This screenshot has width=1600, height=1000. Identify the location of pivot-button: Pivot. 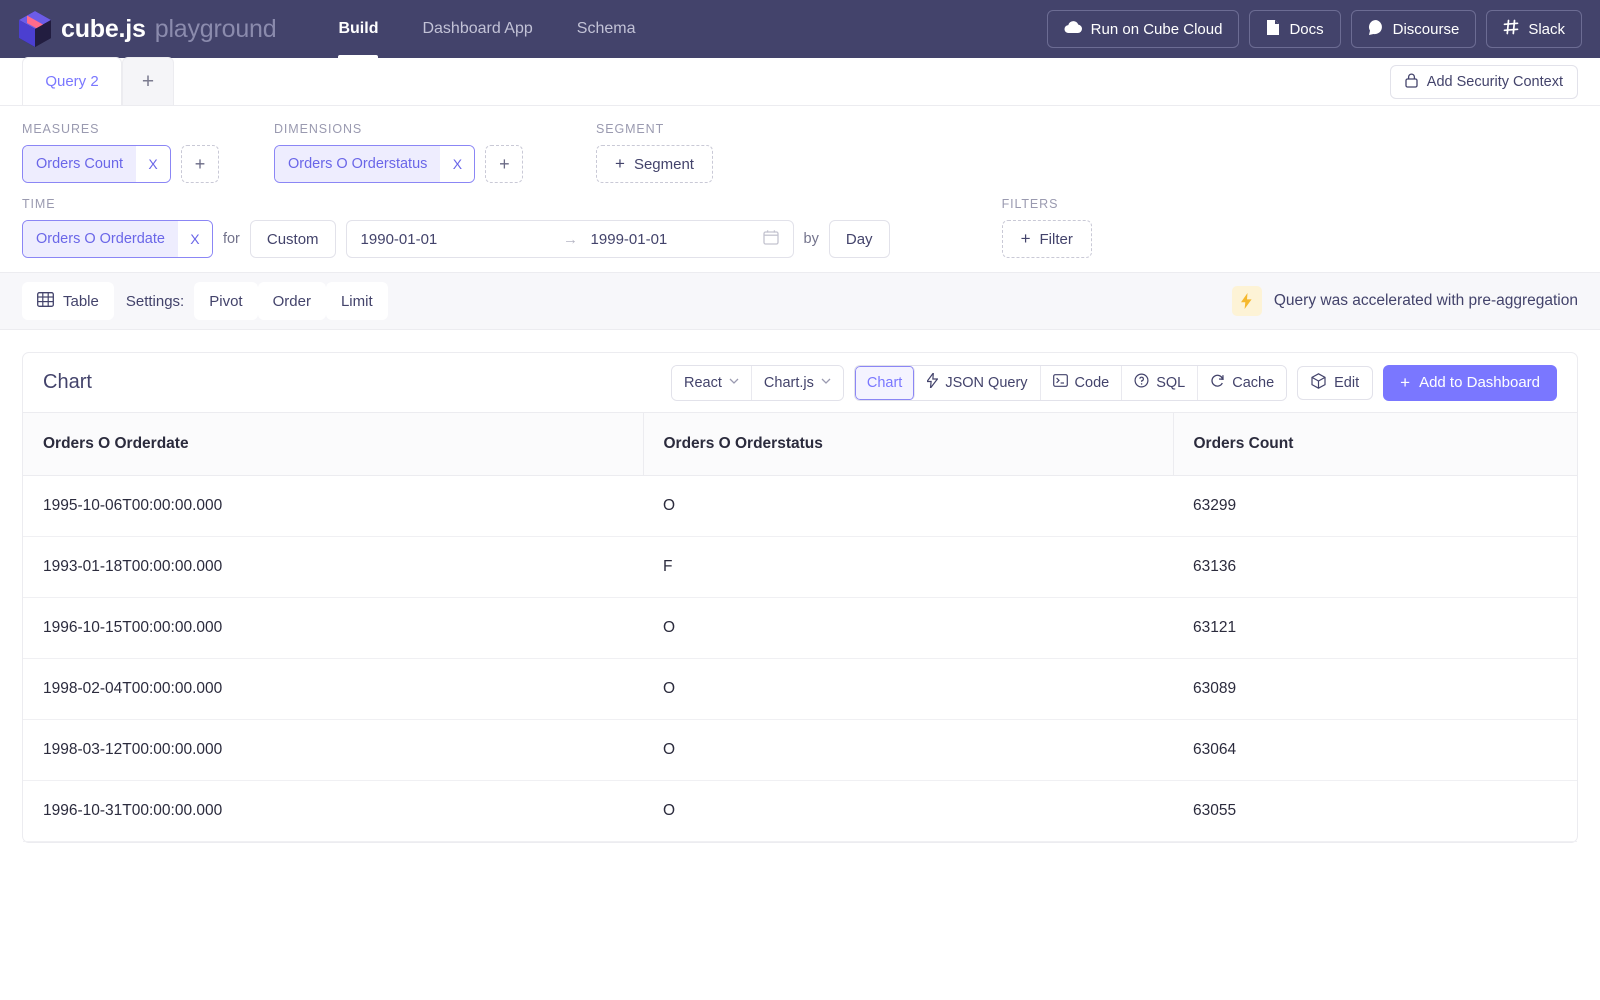
(226, 301).